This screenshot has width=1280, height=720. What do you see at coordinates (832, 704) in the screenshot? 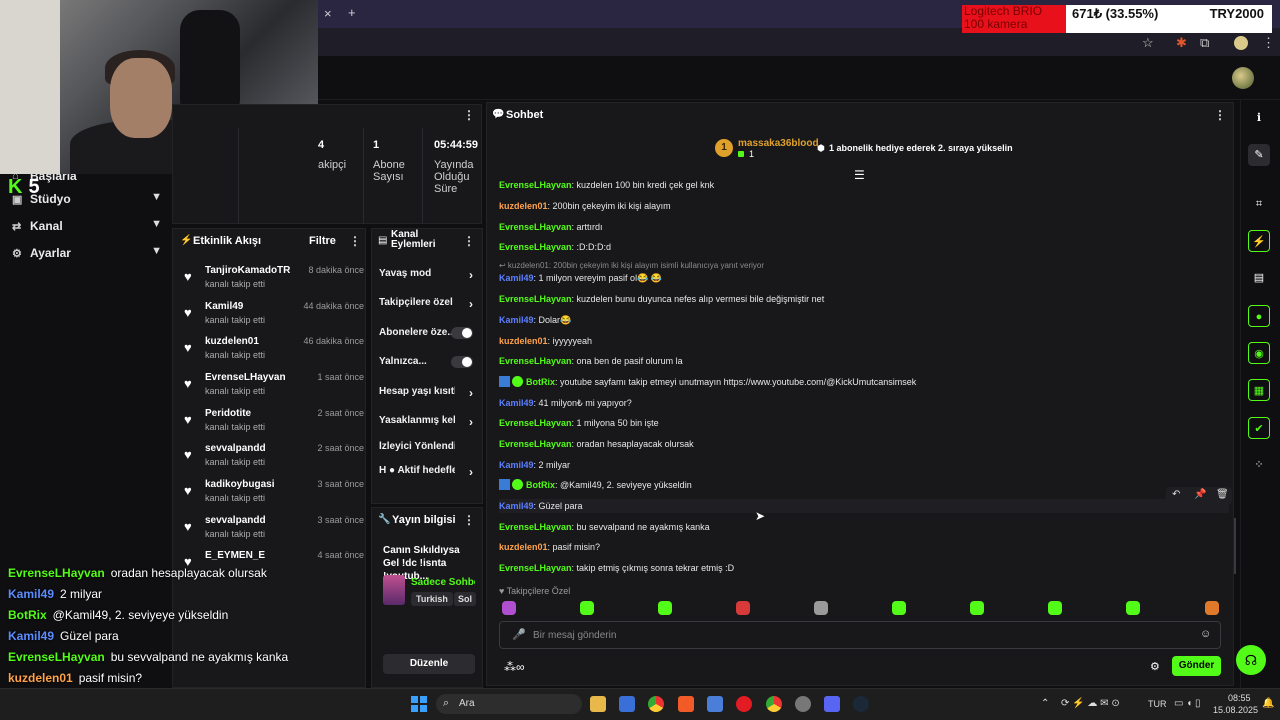
I see `discord-icon` at bounding box center [832, 704].